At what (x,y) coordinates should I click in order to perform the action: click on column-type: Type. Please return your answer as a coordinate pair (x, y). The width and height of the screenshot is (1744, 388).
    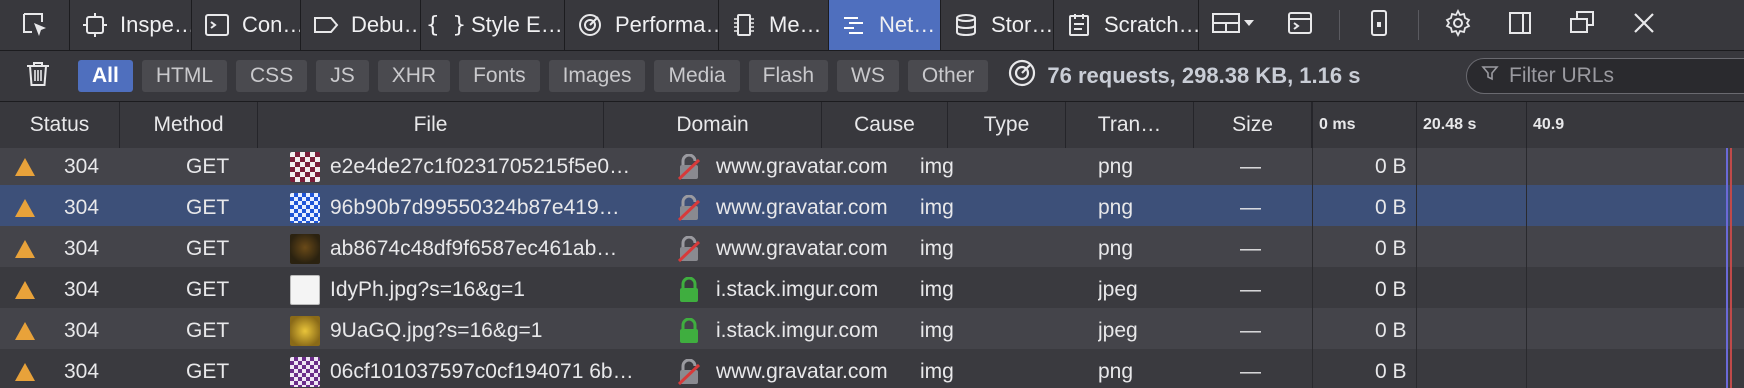
    Looking at the image, I should click on (1007, 125).